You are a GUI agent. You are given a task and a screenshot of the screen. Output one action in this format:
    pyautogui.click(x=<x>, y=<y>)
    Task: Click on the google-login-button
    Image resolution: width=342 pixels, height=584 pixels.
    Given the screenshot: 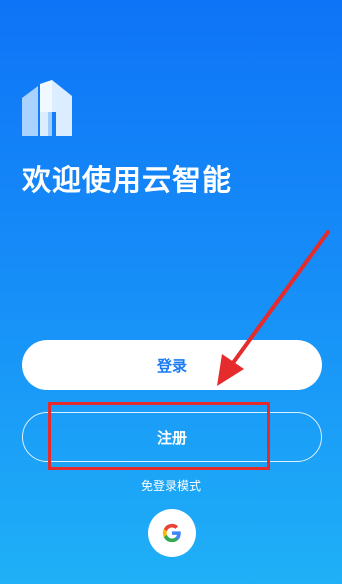 What is the action you would take?
    pyautogui.click(x=172, y=533)
    